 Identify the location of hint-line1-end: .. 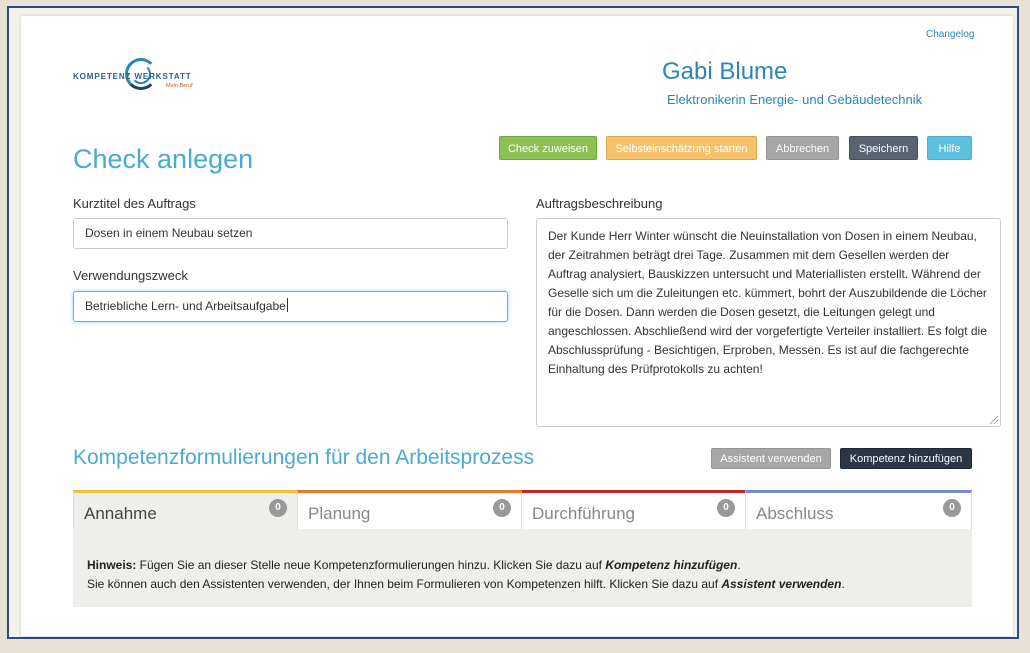
(739, 565).